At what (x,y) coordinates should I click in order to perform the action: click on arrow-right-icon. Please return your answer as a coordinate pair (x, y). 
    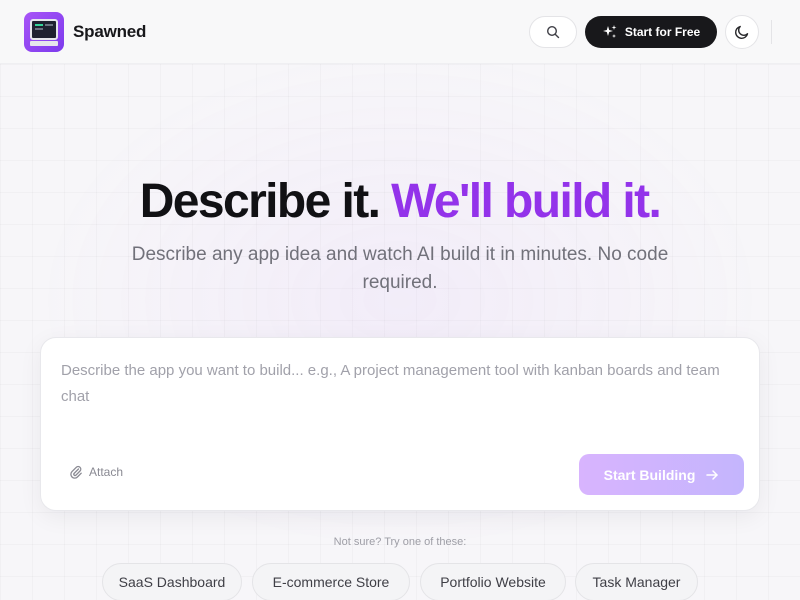
    Looking at the image, I should click on (712, 474).